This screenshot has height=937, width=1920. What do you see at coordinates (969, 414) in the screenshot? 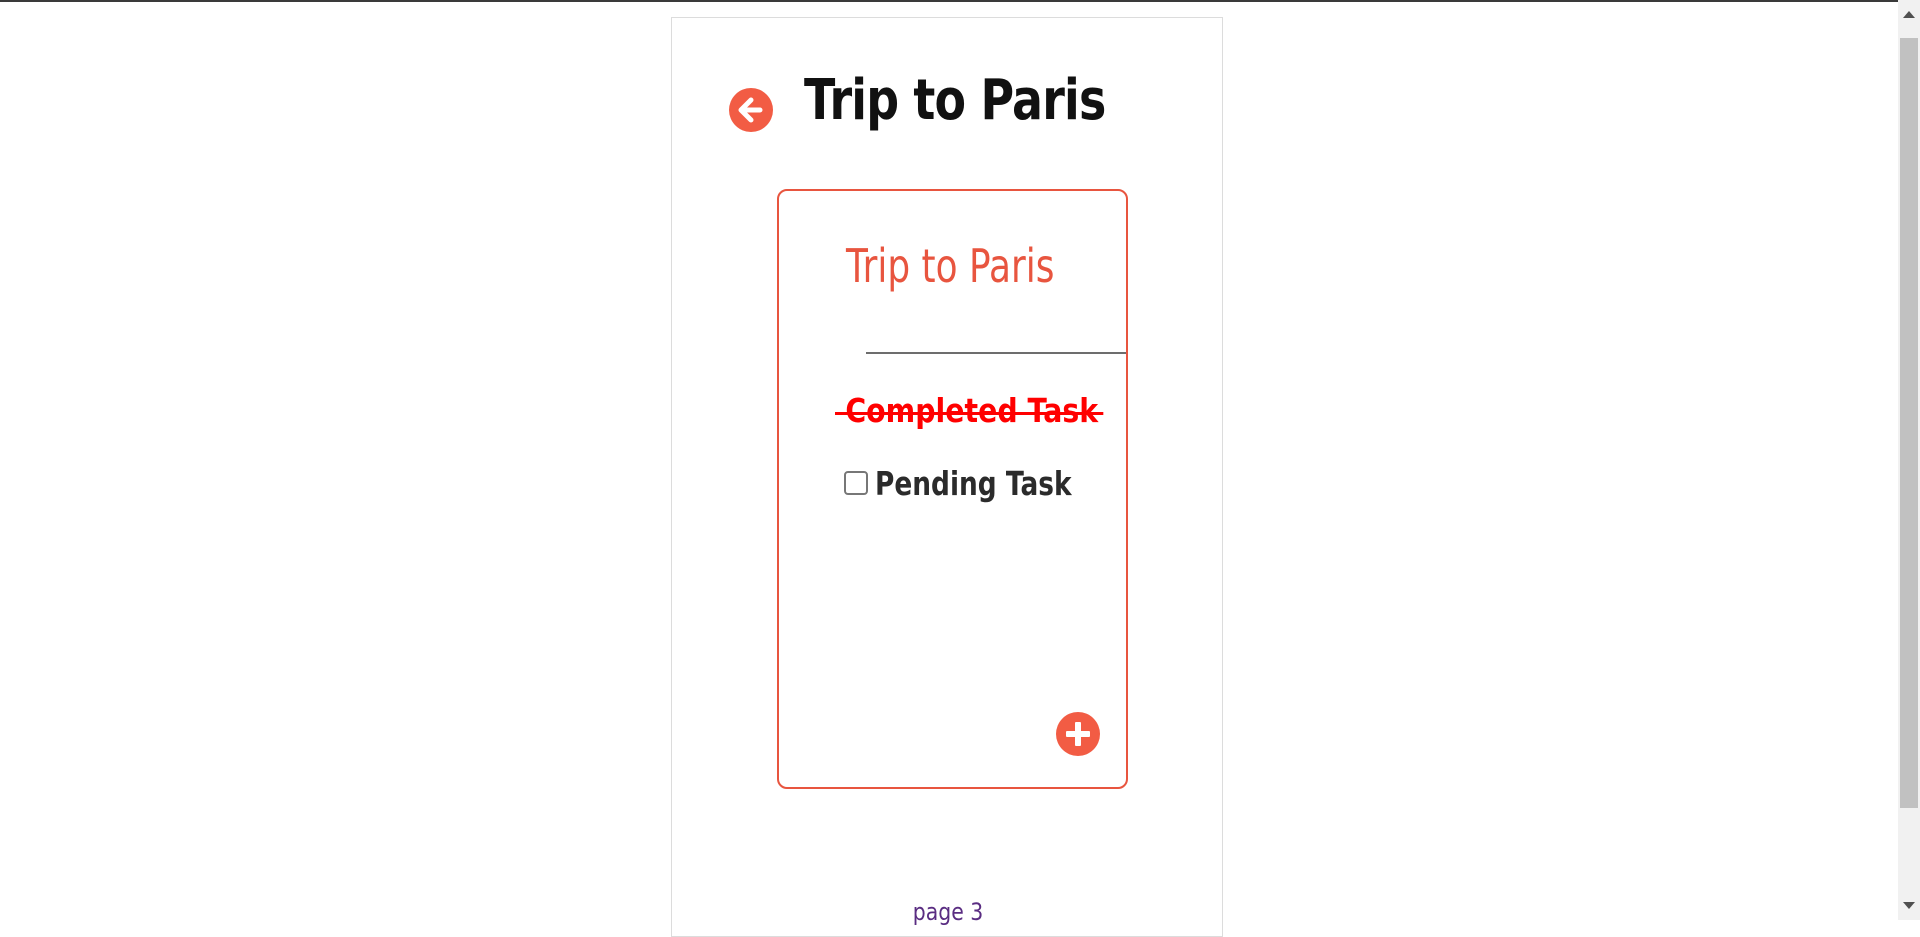
I see `strikethrough-line` at bounding box center [969, 414].